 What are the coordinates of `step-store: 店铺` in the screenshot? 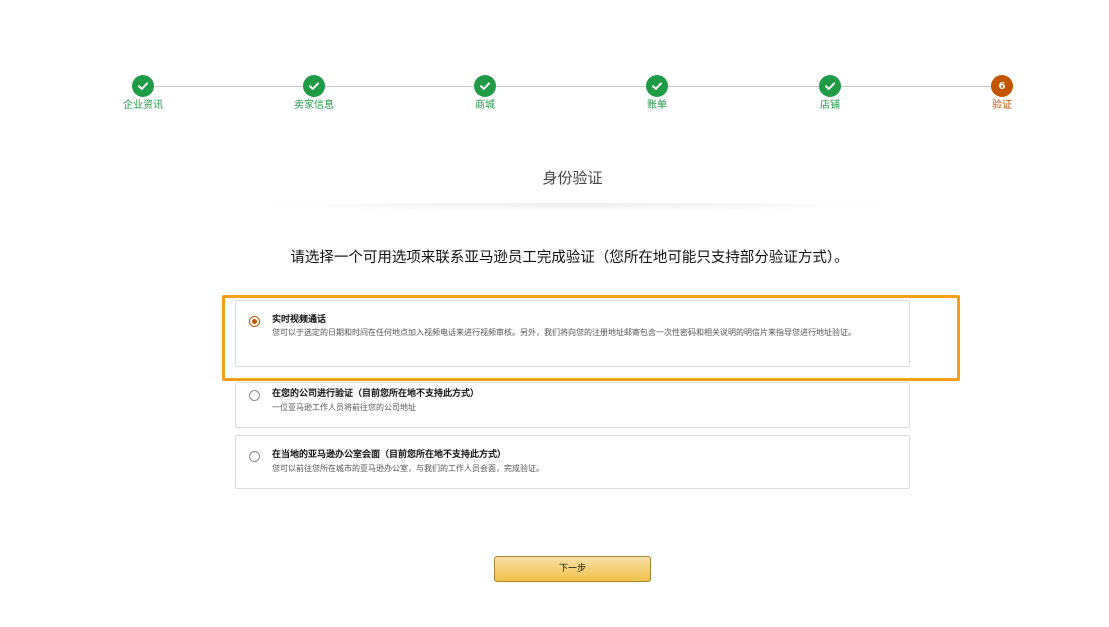 It's located at (830, 93).